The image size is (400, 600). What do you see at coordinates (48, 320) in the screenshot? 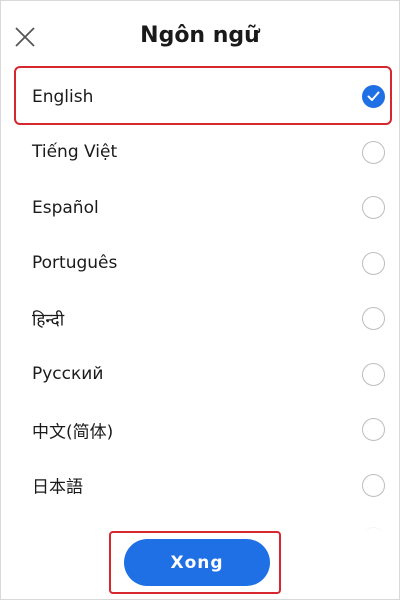
I see `language-label: हिन्दी` at bounding box center [48, 320].